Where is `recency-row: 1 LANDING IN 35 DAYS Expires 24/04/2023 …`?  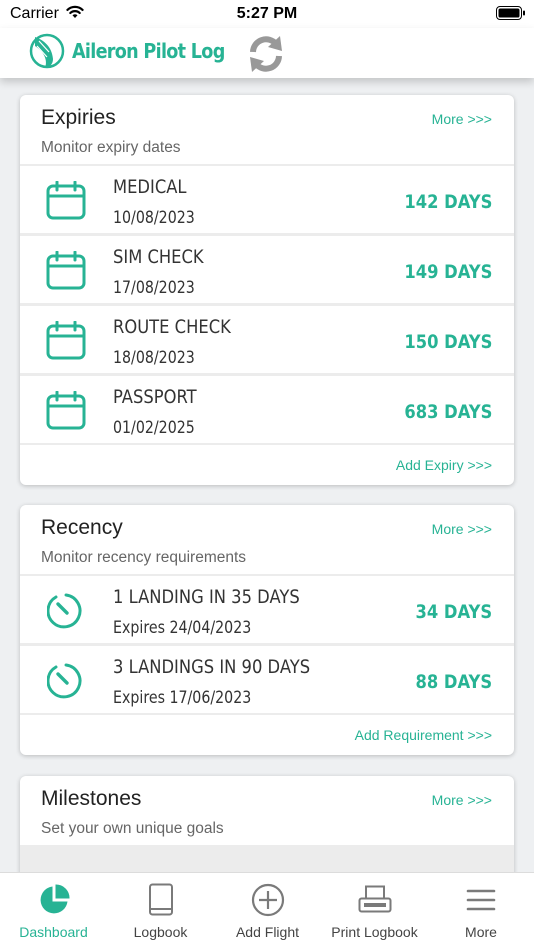 recency-row: 1 LANDING IN 35 DAYS Expires 24/04/2023 … is located at coordinates (267, 609).